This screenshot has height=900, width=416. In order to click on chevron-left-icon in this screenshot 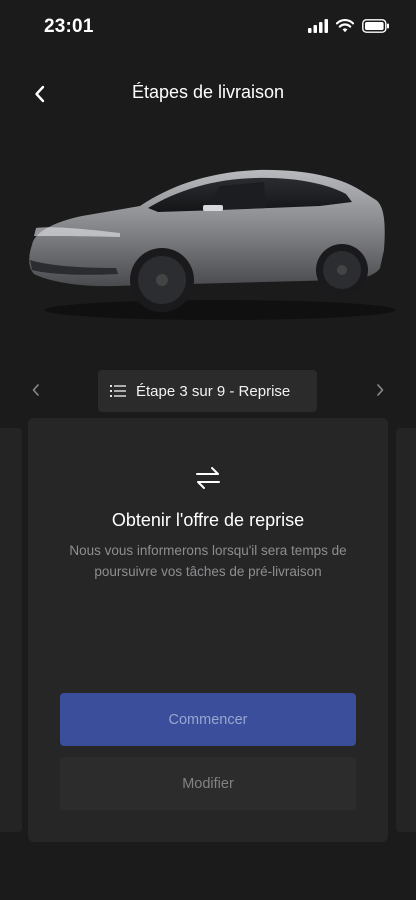, I will do `click(35, 390)`.